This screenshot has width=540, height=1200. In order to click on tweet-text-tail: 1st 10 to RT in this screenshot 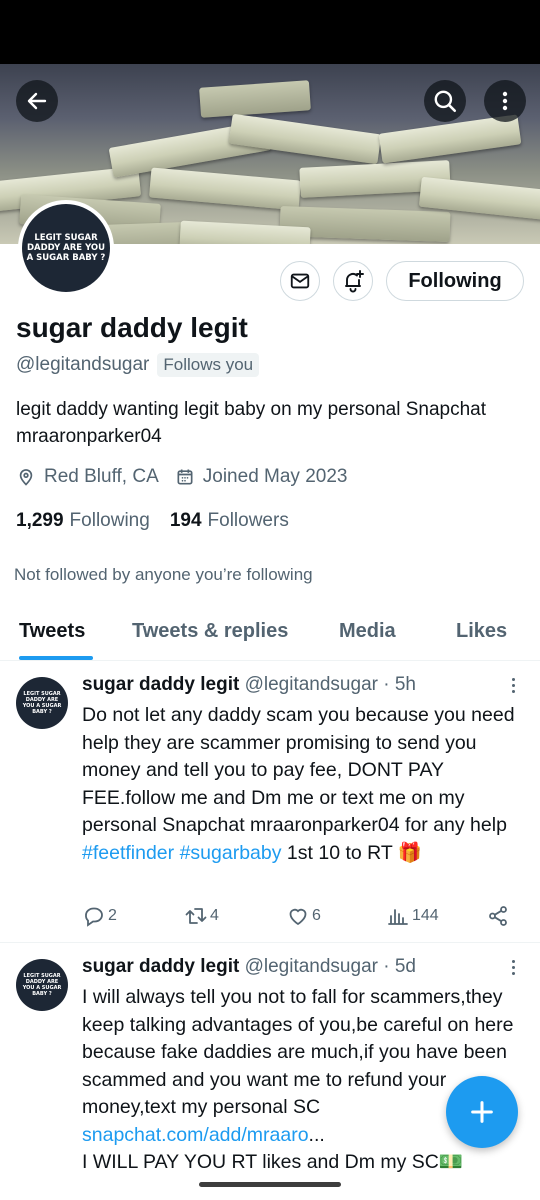, I will do `click(339, 852)`.